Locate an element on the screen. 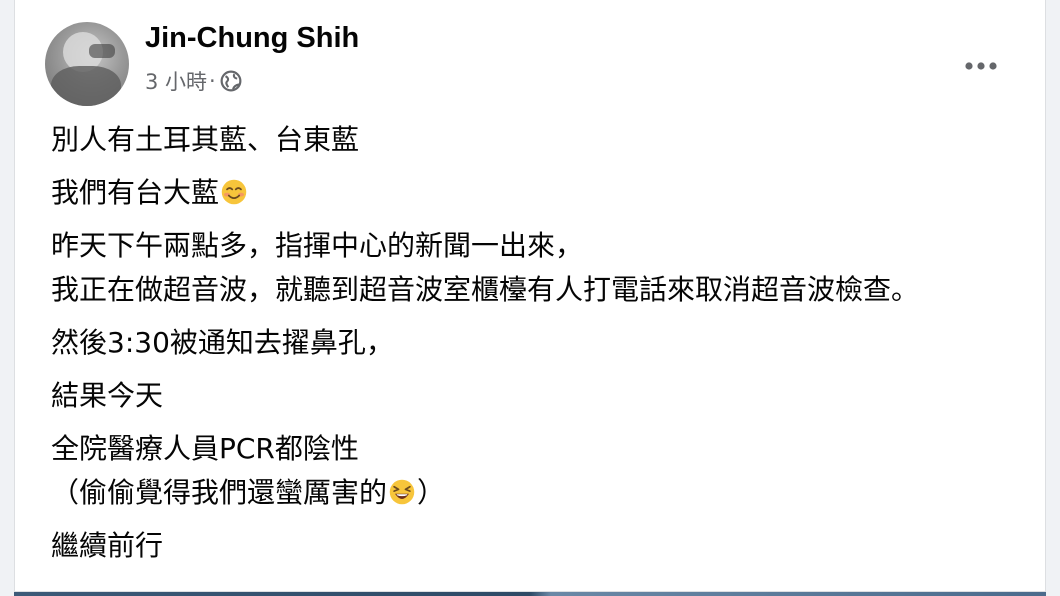 This screenshot has width=1060, height=596. post-timestamp: 3 小時 is located at coordinates (176, 81).